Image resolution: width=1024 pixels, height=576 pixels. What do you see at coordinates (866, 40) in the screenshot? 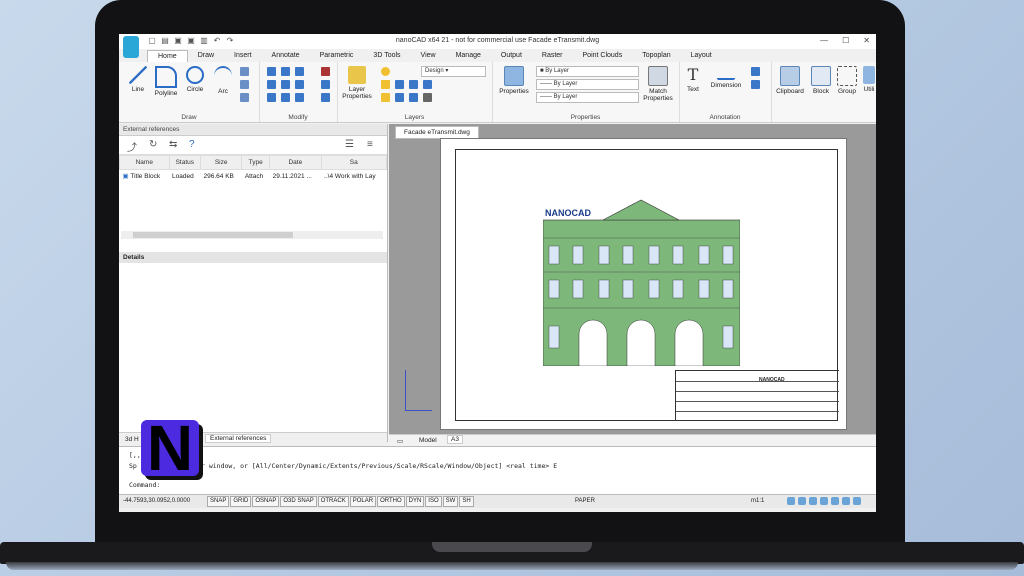
I see `close-button: ✕` at bounding box center [866, 40].